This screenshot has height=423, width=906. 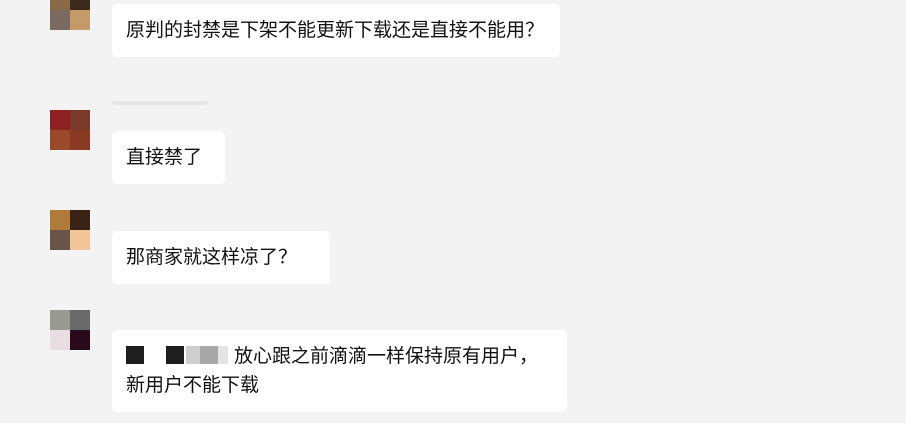 I want to click on sender-name-redacted, so click(x=160, y=103).